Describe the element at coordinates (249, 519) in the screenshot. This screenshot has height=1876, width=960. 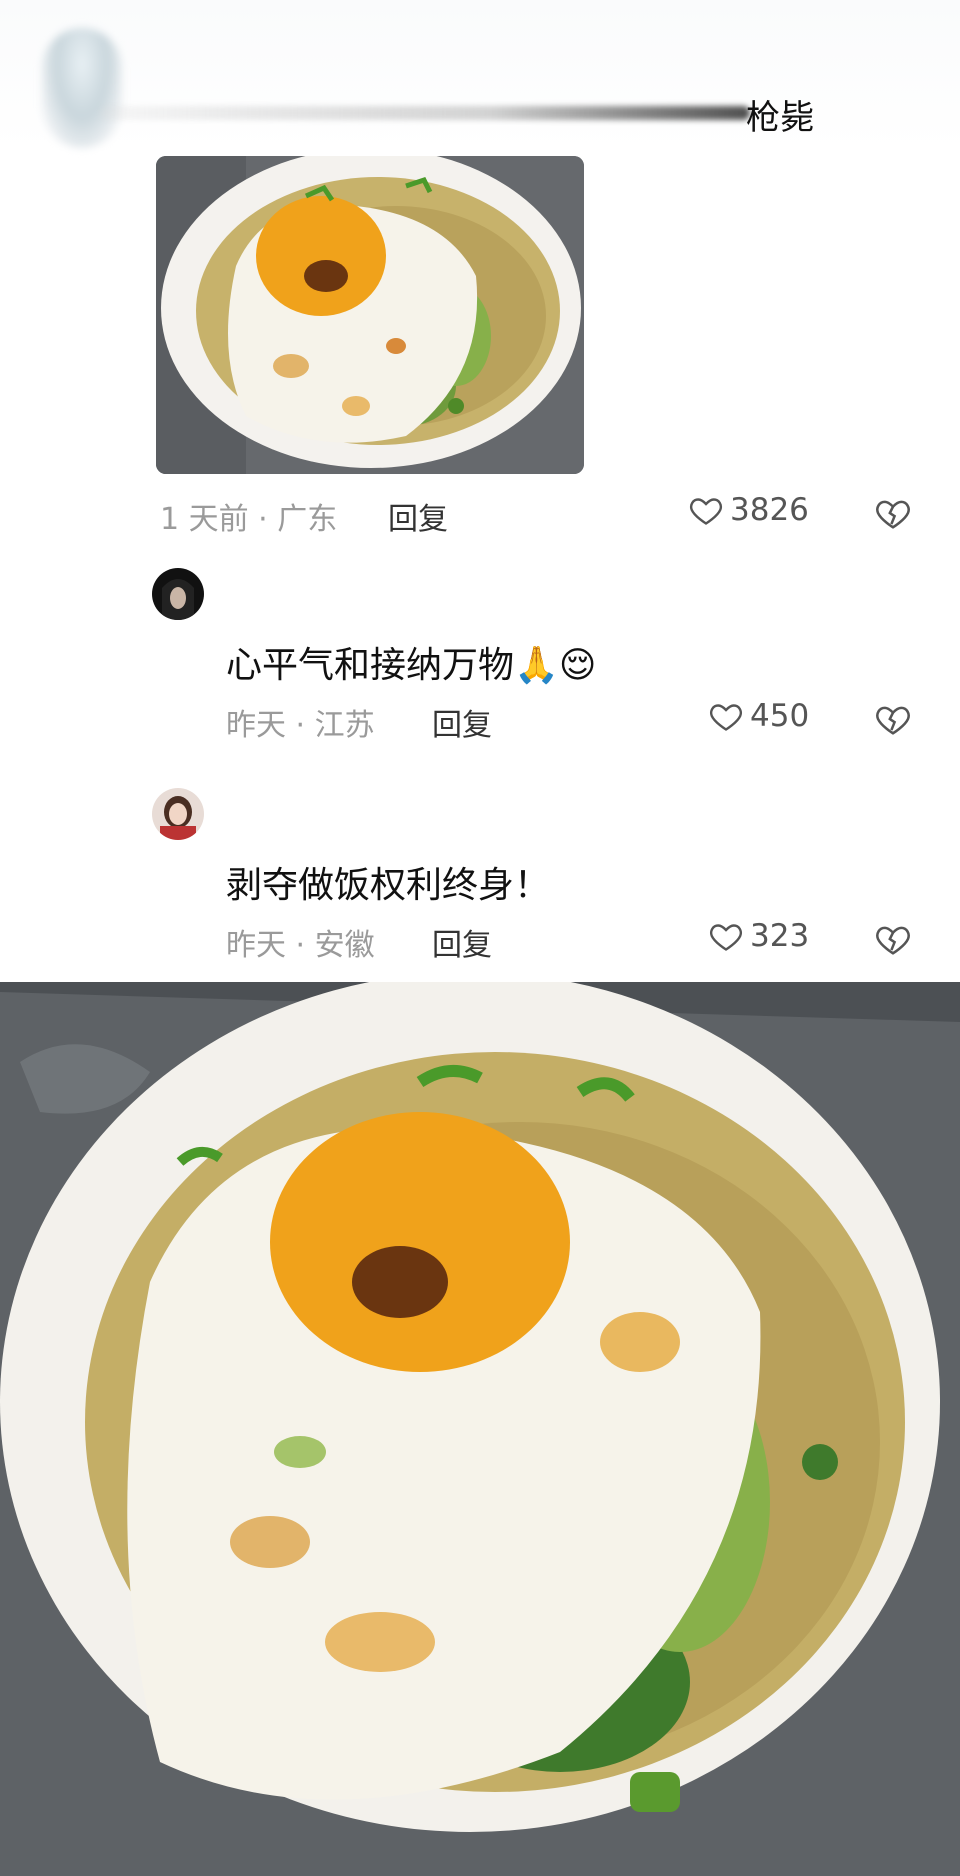
I see `comment-1-meta: 1 天前 · 广东` at that location.